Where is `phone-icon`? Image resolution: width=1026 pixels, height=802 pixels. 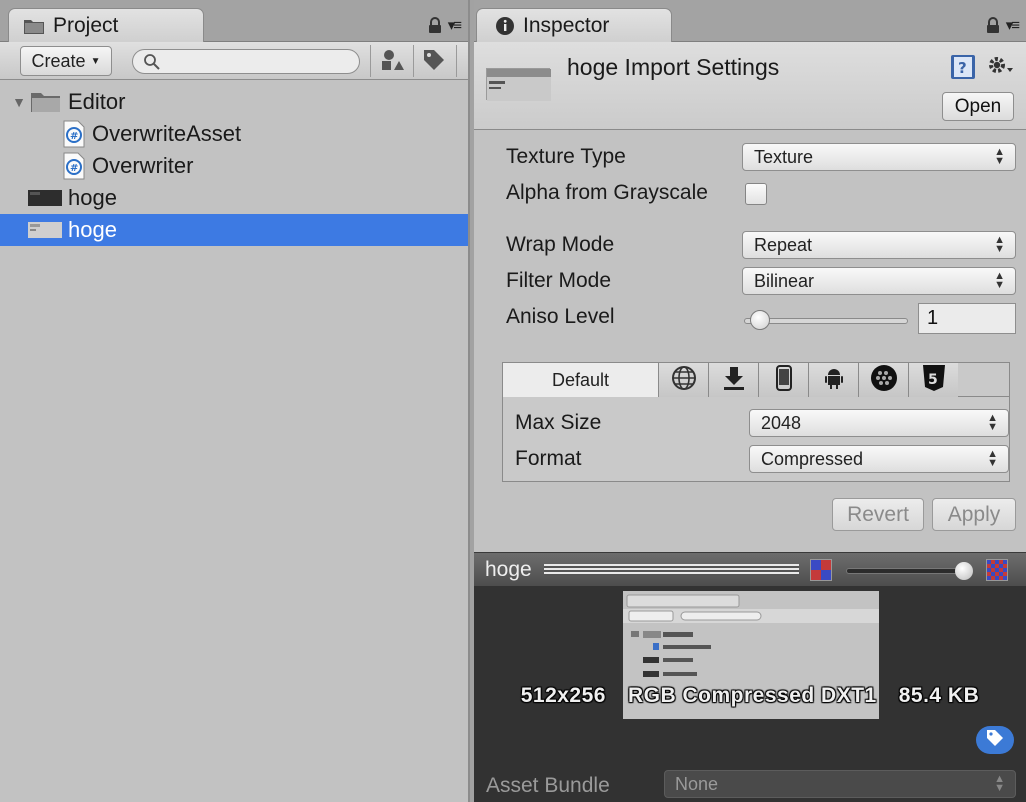 phone-icon is located at coordinates (783, 380).